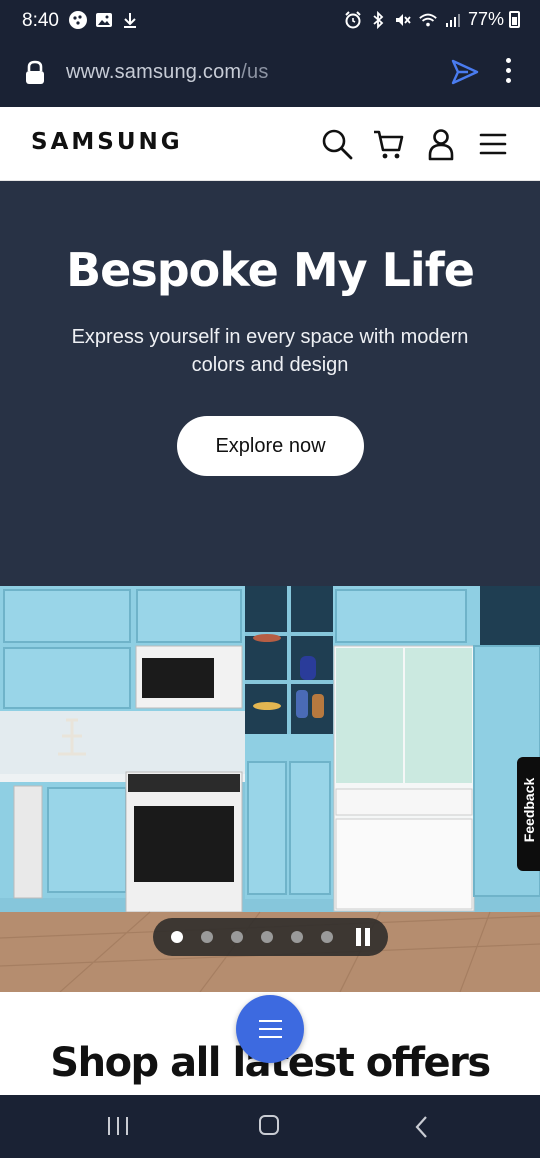  What do you see at coordinates (403, 19) in the screenshot?
I see `mute-icon` at bounding box center [403, 19].